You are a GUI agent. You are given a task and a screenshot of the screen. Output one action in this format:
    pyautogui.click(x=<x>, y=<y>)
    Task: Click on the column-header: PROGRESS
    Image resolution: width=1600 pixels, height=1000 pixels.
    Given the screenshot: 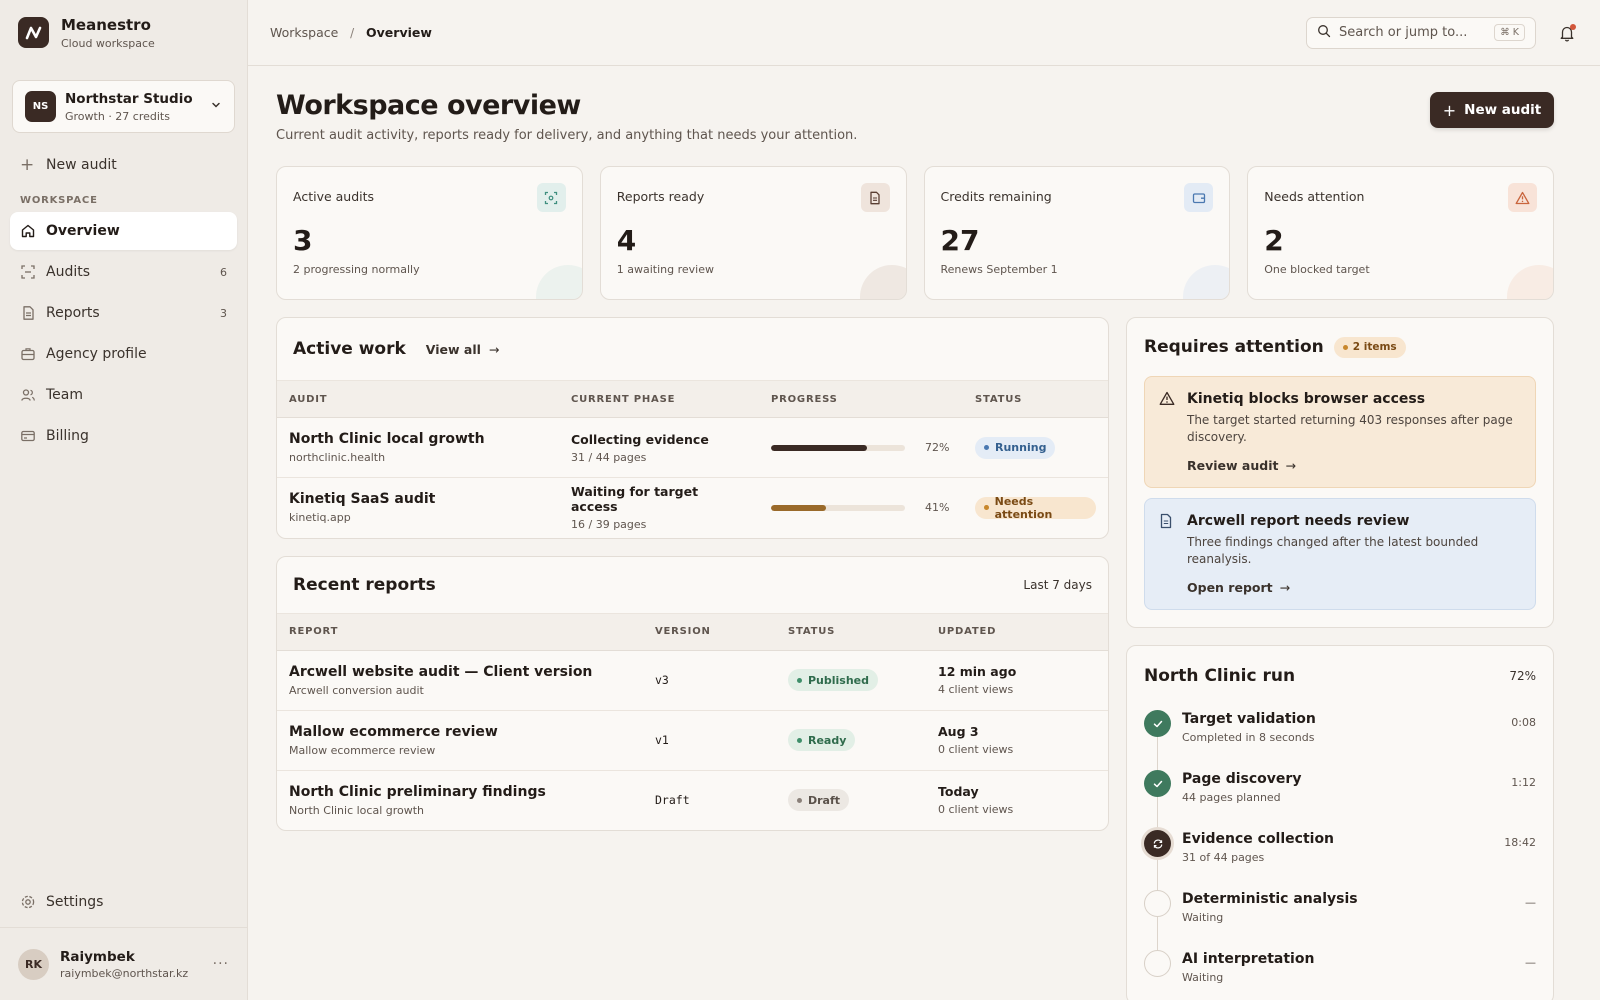 What is the action you would take?
    pyautogui.click(x=861, y=399)
    